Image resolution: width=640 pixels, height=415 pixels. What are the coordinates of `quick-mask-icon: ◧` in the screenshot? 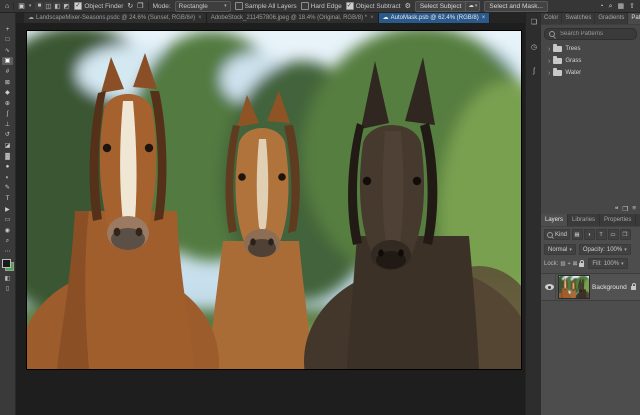 It's located at (8, 278).